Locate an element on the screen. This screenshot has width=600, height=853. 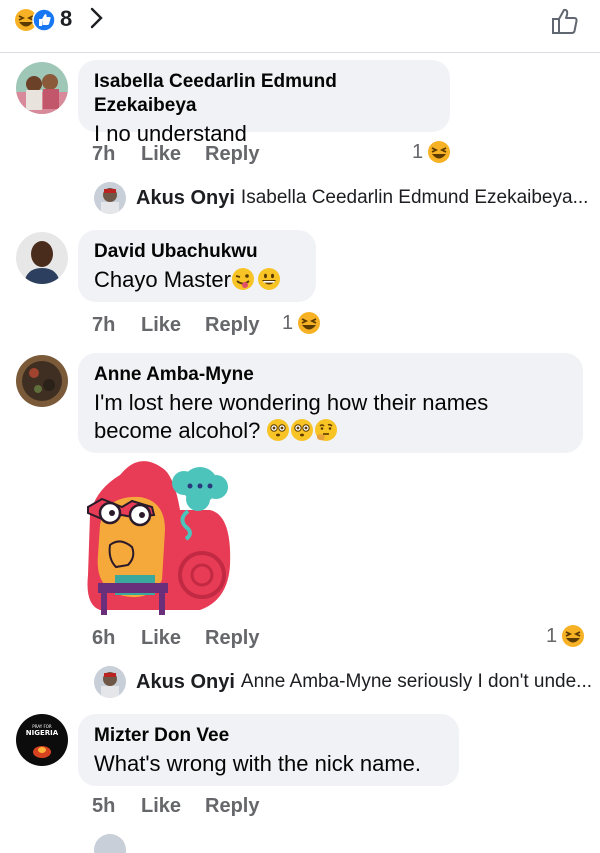
comment-author: Mizter Don Vee is located at coordinates (268, 736).